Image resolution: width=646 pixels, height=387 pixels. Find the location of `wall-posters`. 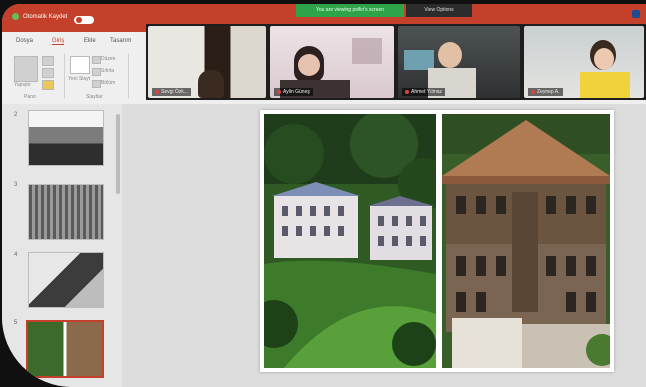

wall-posters is located at coordinates (367, 51).